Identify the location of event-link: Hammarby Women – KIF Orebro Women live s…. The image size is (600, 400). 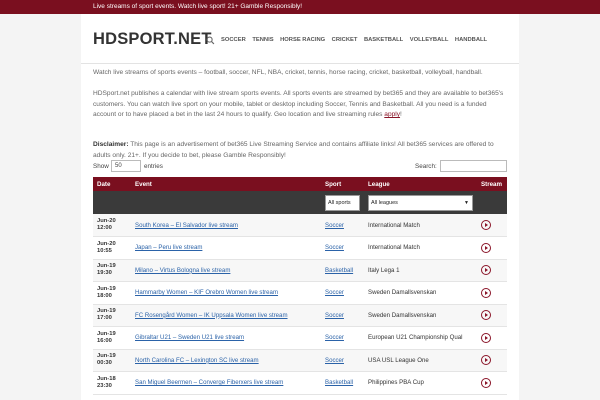
(206, 292).